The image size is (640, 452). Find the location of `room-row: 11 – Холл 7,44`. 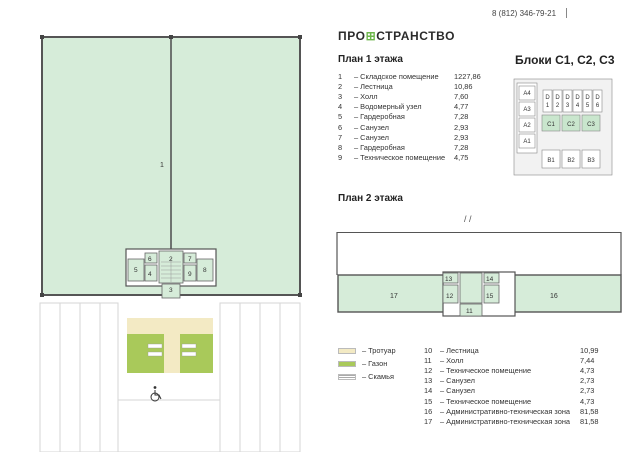

room-row: 11 – Холл 7,44 is located at coordinates (517, 360).